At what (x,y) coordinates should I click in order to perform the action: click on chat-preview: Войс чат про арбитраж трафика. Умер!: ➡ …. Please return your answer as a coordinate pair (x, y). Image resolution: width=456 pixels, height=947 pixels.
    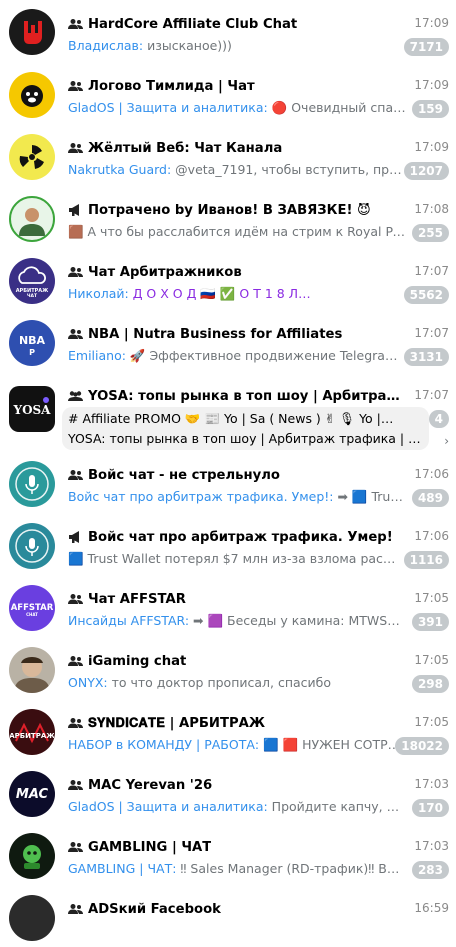
    Looking at the image, I should click on (237, 498).